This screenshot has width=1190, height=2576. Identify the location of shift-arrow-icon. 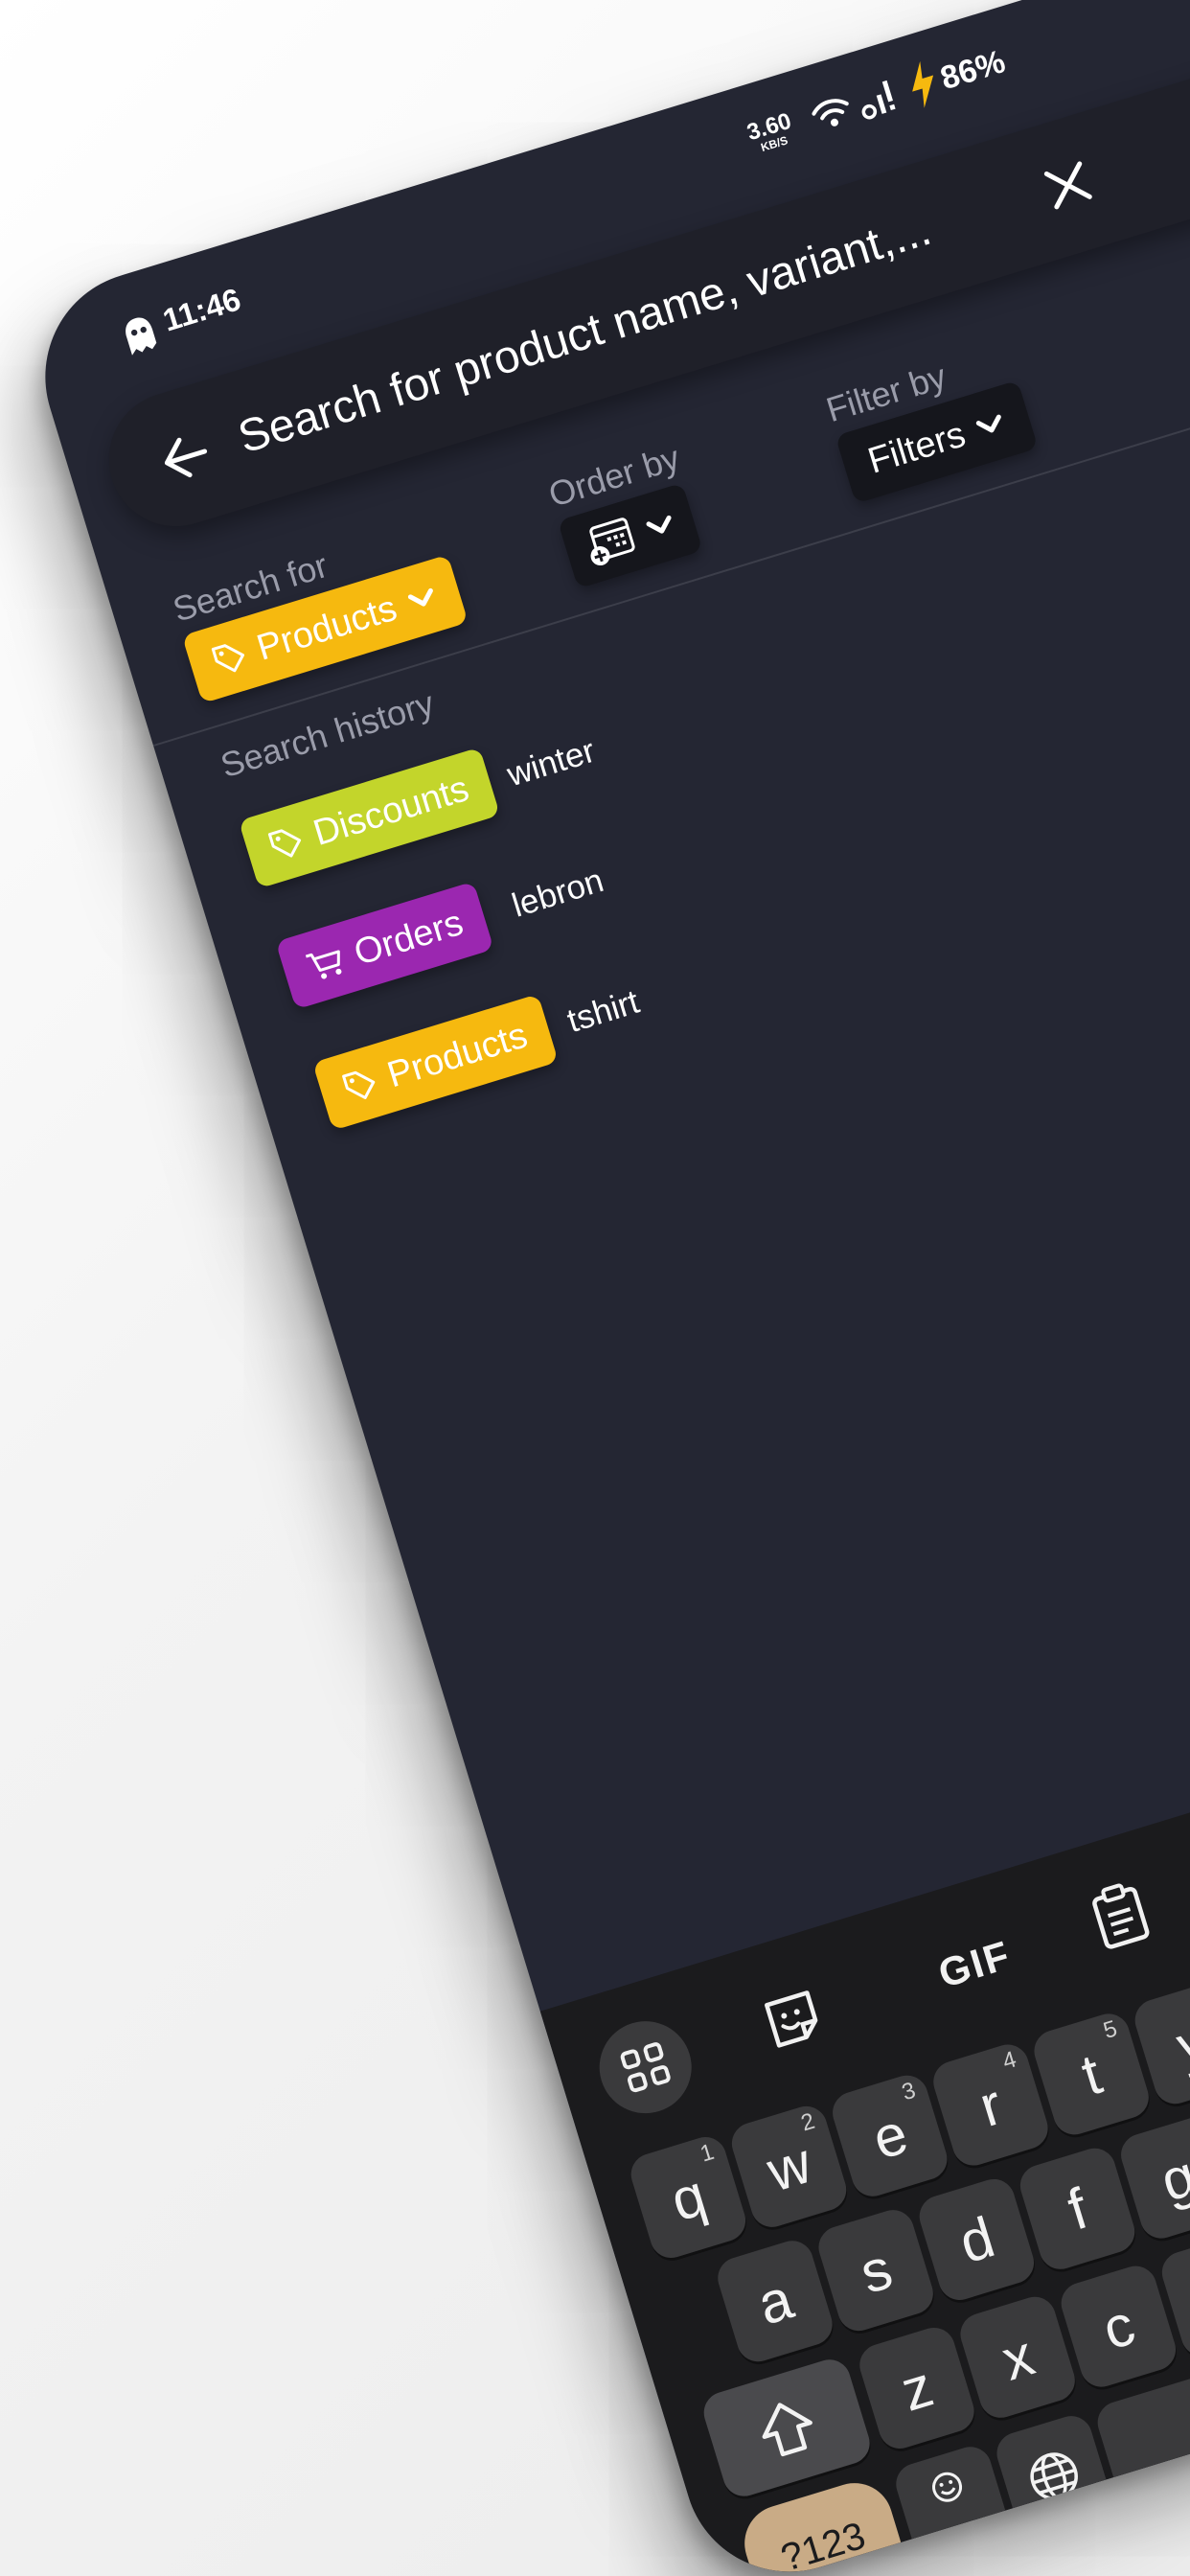
(787, 2430).